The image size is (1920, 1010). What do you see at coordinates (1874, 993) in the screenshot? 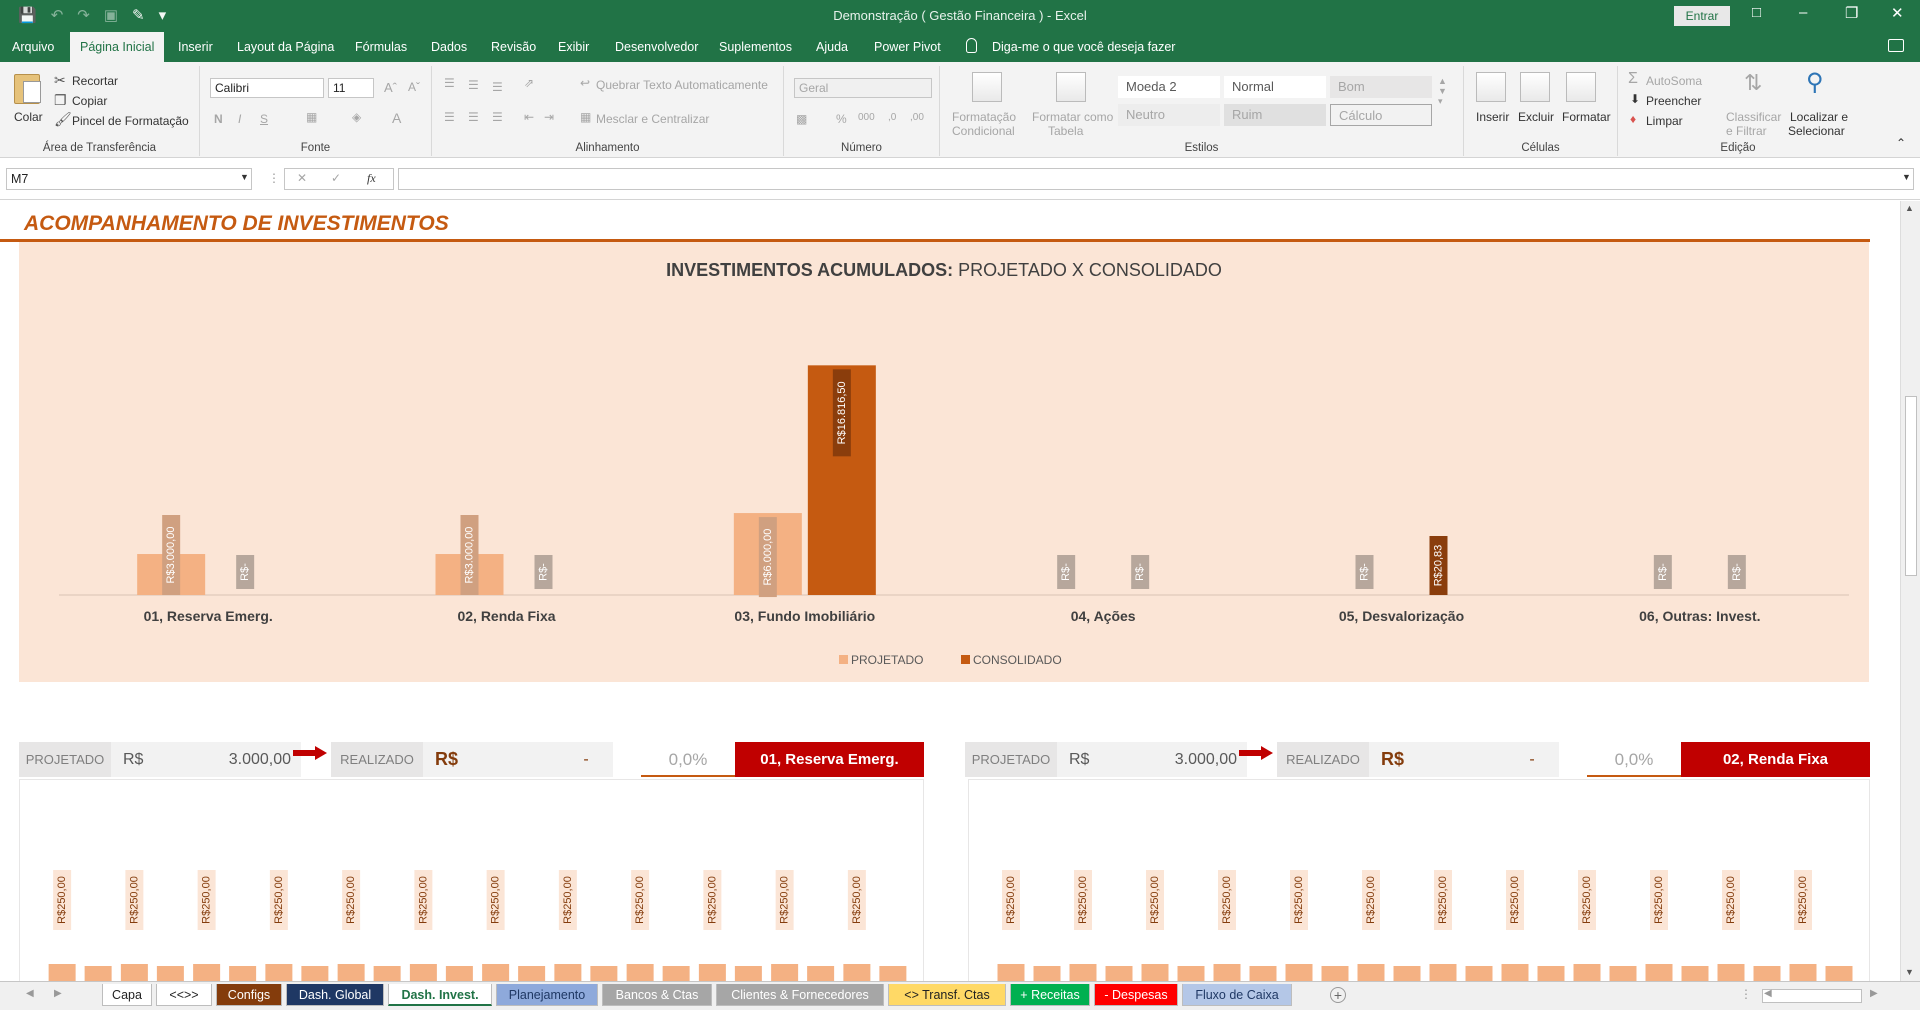
I see `hscroll-right-icon: ▶` at bounding box center [1874, 993].